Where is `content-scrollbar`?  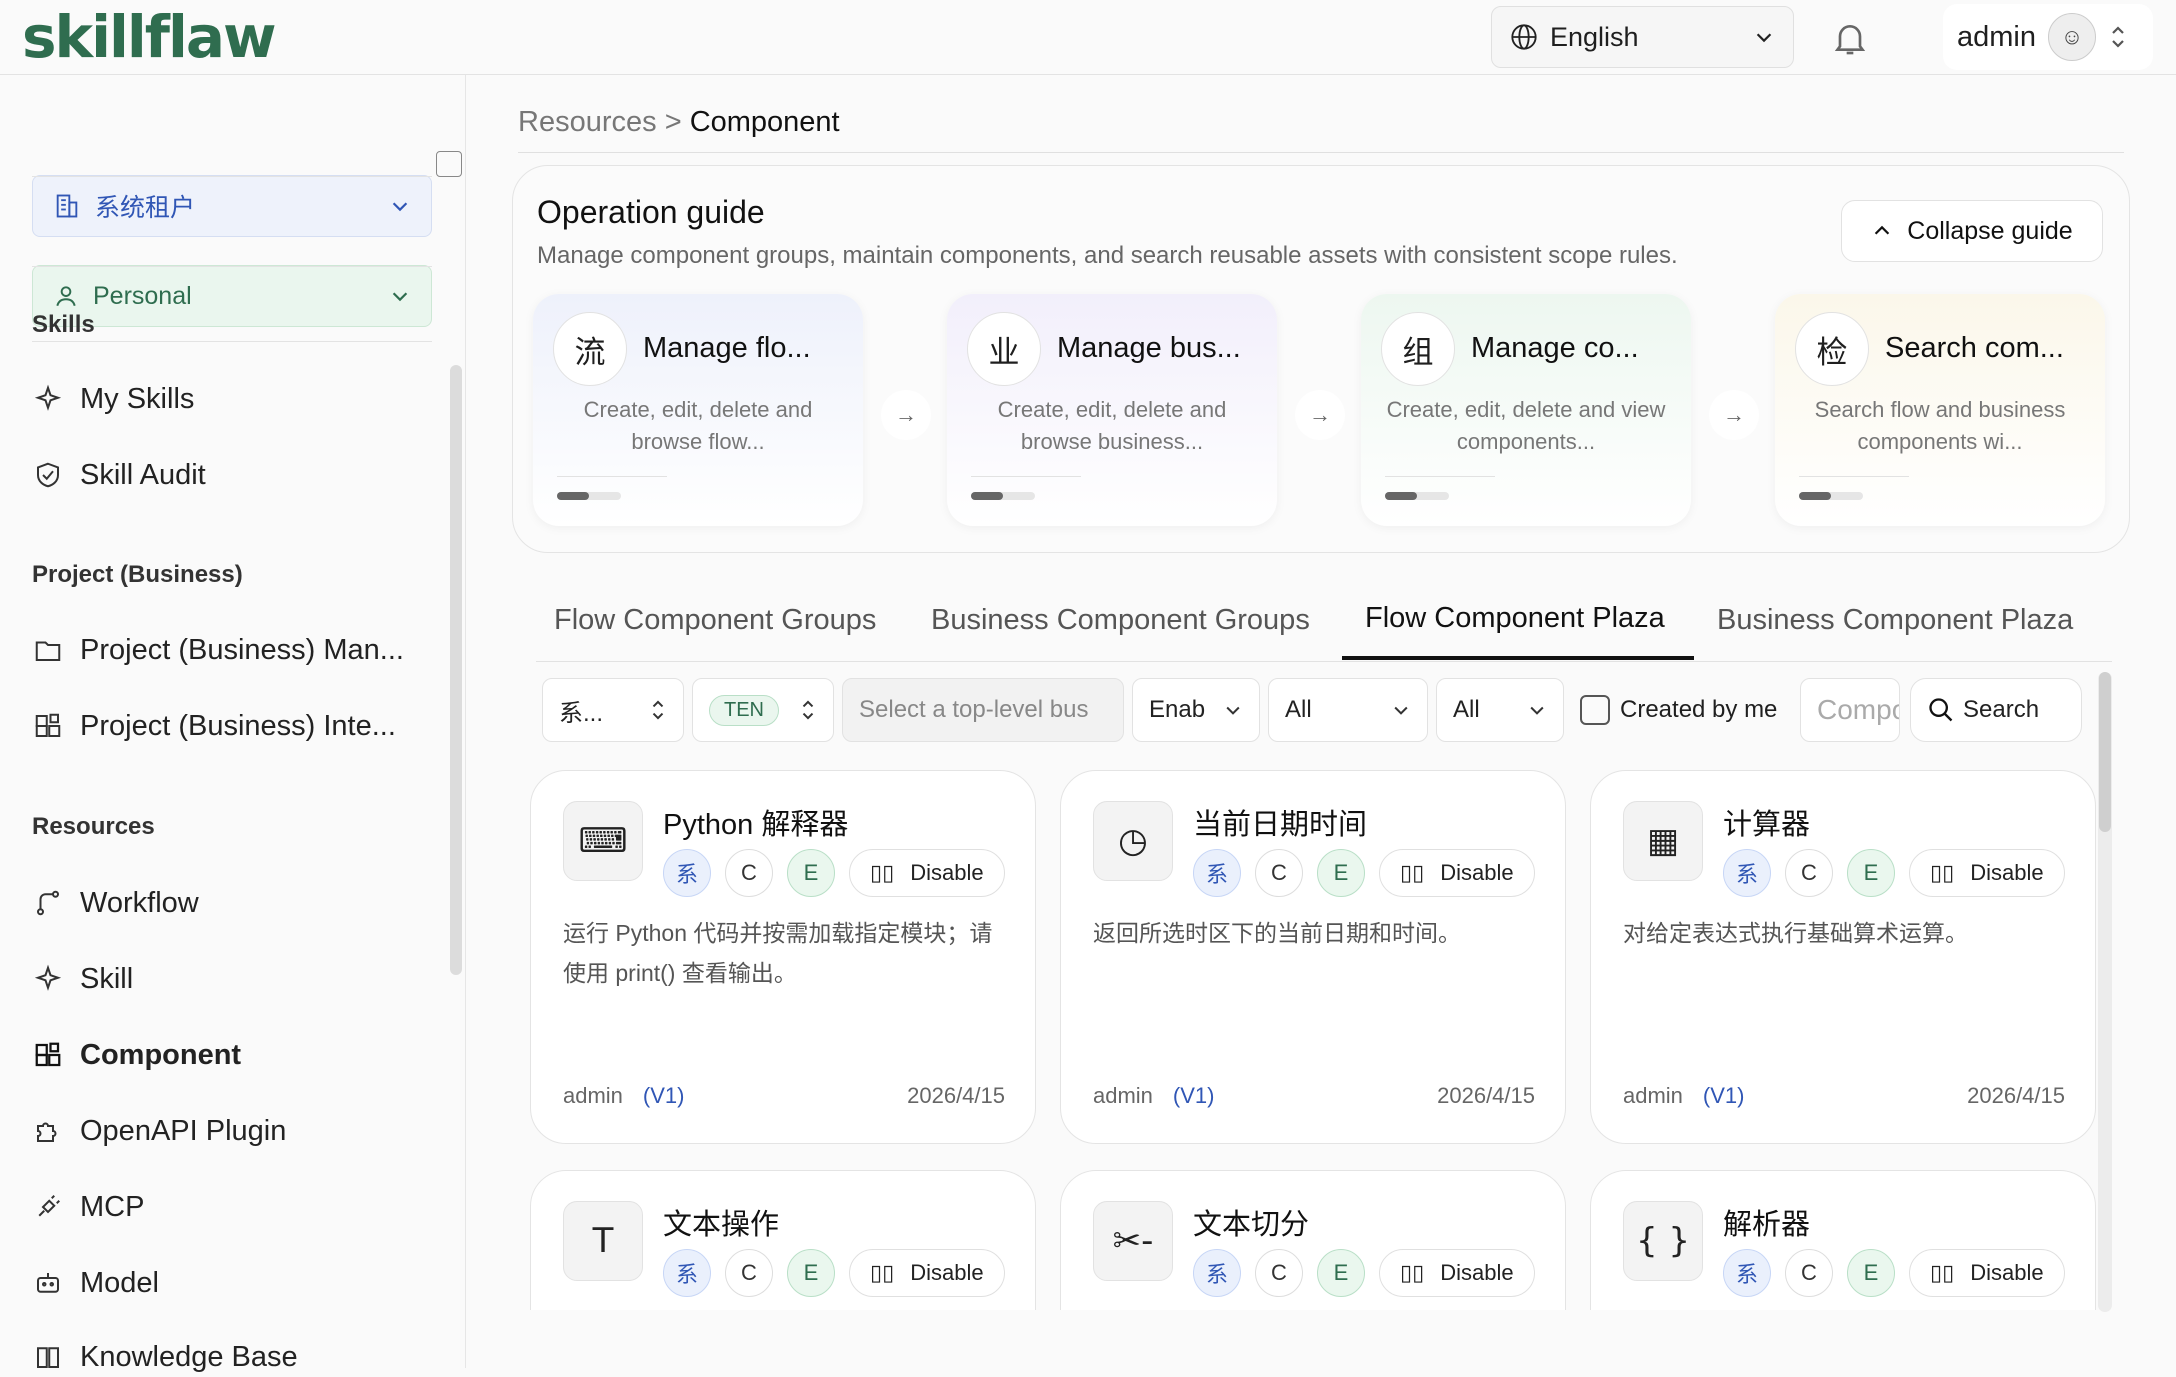
content-scrollbar is located at coordinates (2105, 992).